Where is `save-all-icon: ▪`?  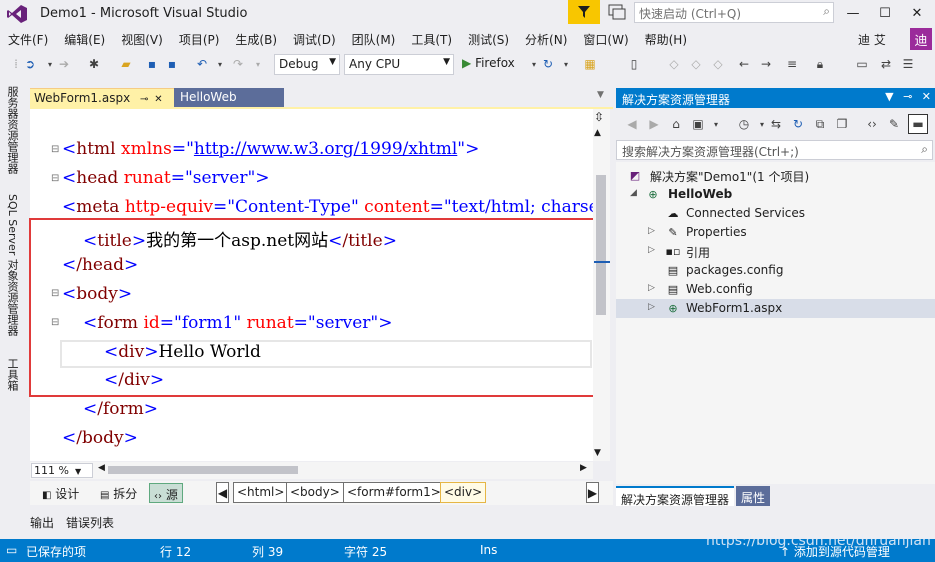 save-all-icon: ▪ is located at coordinates (172, 64).